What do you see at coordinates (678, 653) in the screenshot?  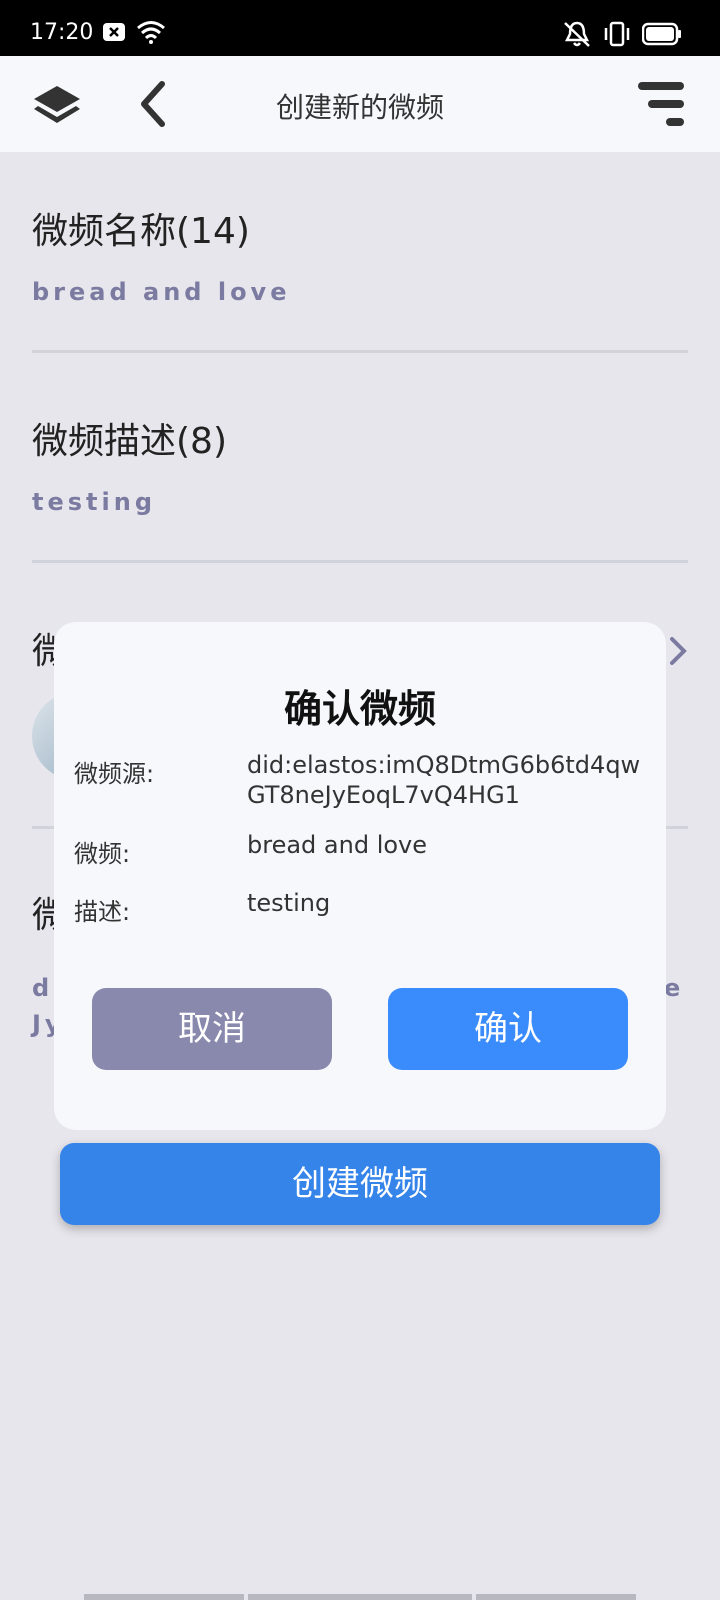 I see `chevron-right-icon` at bounding box center [678, 653].